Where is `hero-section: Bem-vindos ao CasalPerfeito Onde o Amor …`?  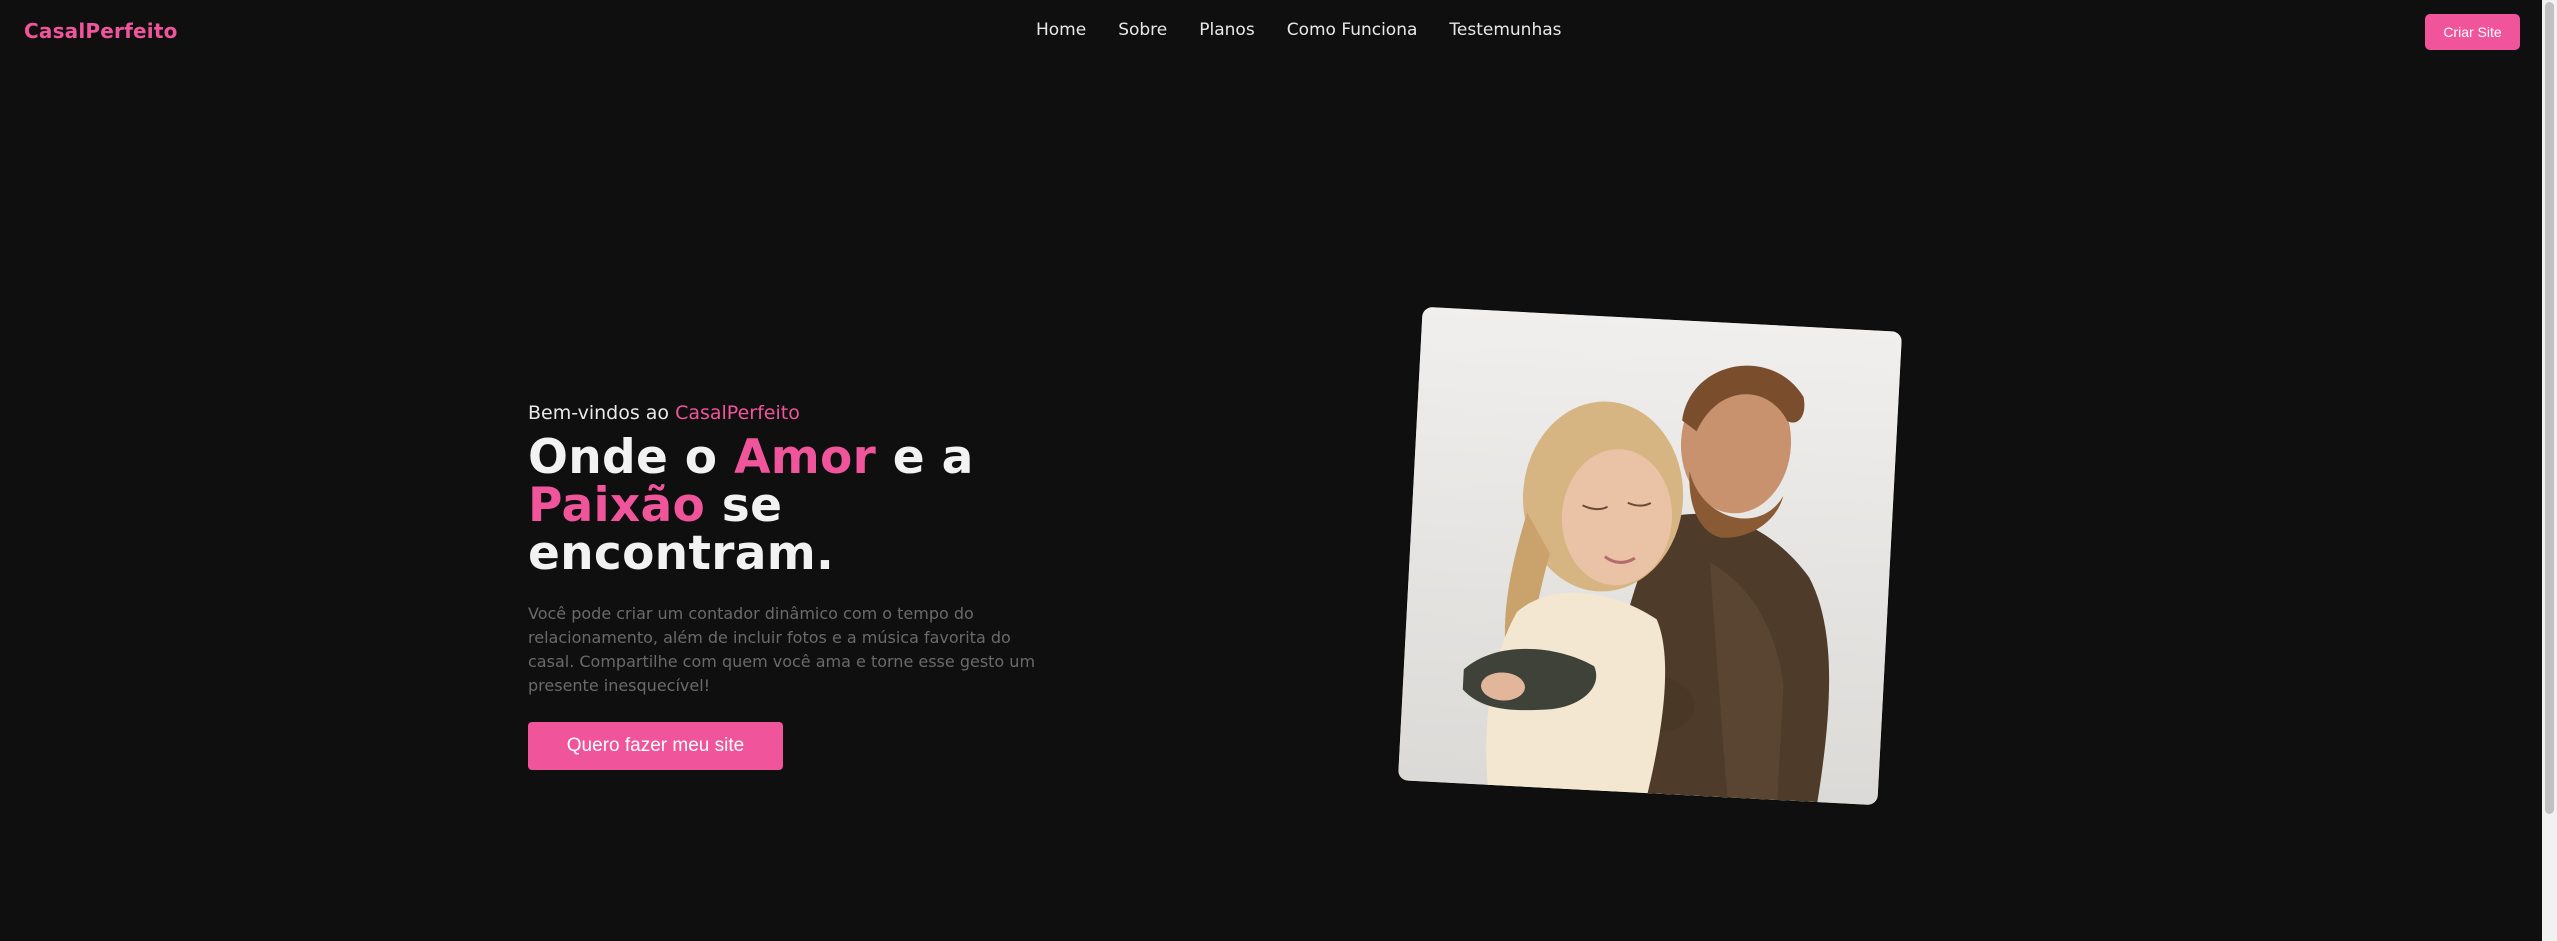
hero-section: Bem-vindos ao CasalPerfeito Onde o Amor … is located at coordinates (808, 586).